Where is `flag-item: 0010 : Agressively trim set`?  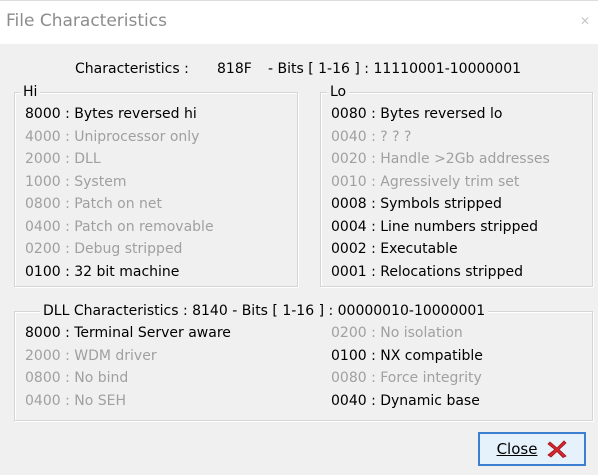 flag-item: 0010 : Agressively trim set is located at coordinates (425, 181).